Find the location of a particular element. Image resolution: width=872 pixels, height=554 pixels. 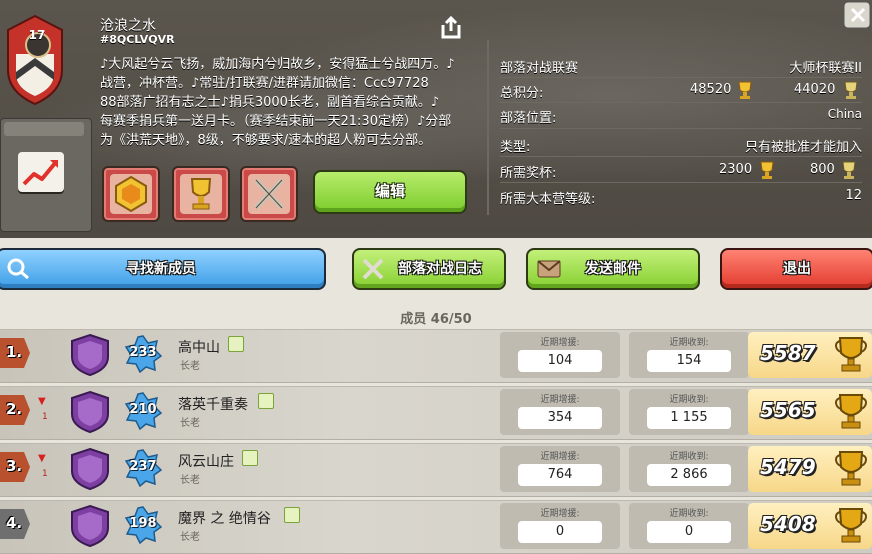

donated-value: 104 is located at coordinates (560, 361).